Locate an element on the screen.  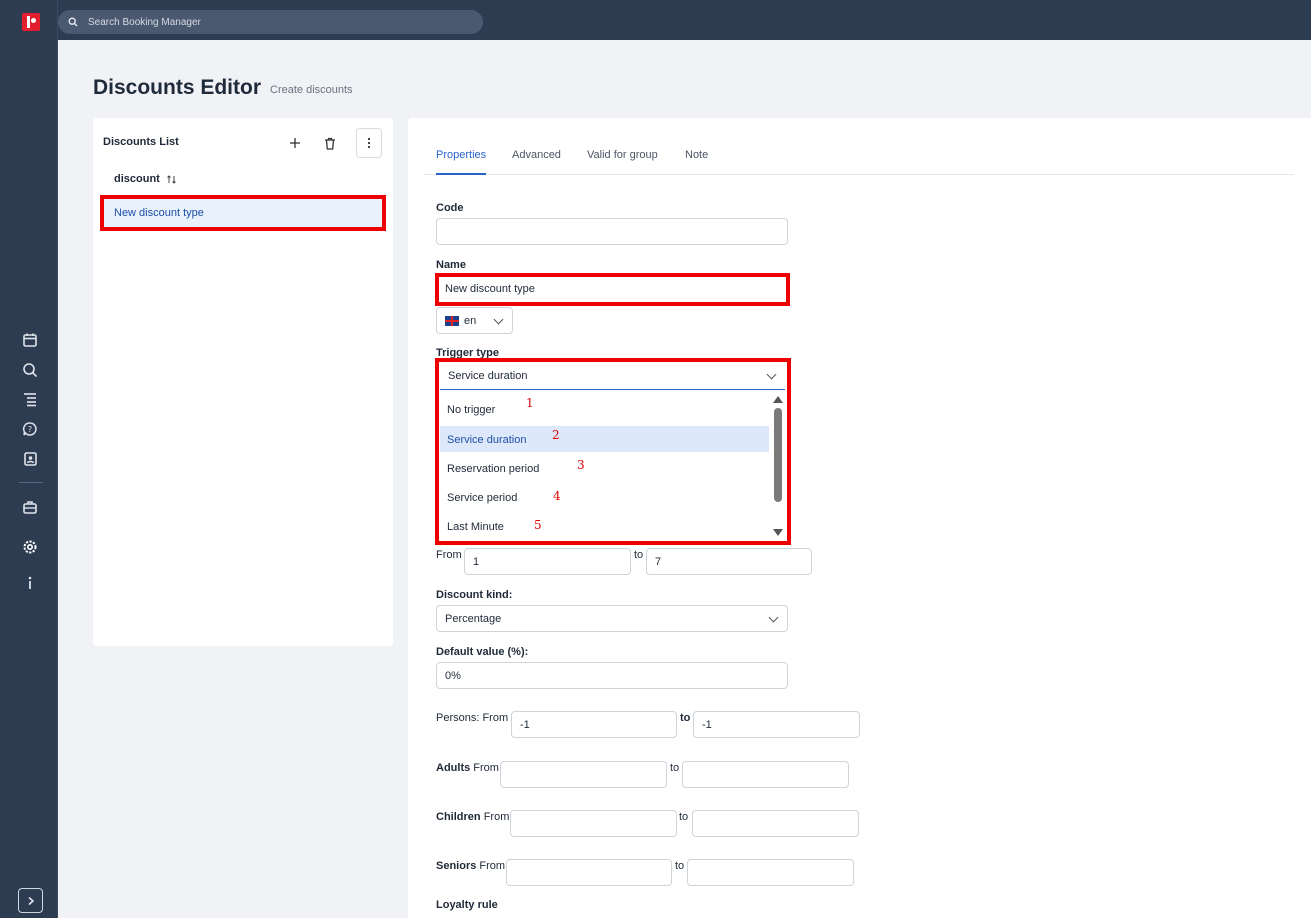
children-label-text: Children is located at coordinates (458, 817).